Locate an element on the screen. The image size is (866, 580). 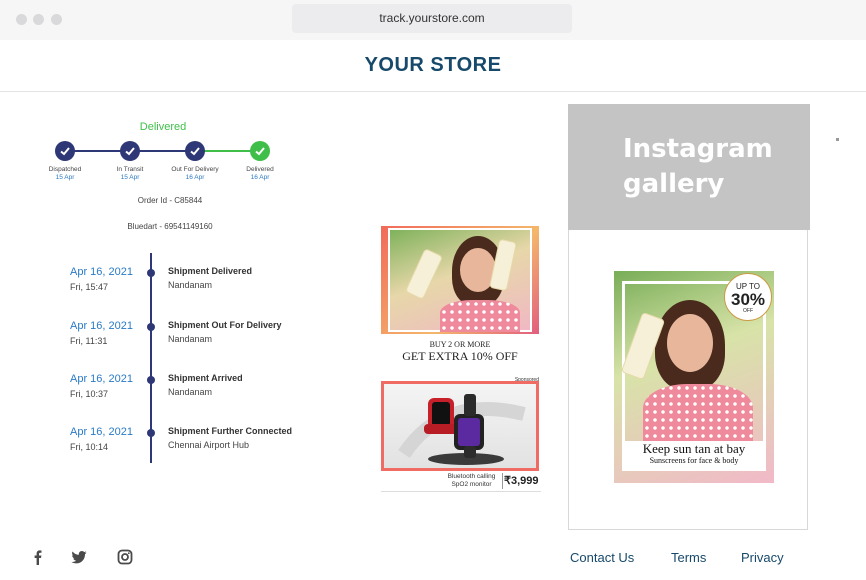
timeline-time: Fri, 11:31 is located at coordinates (89, 341).